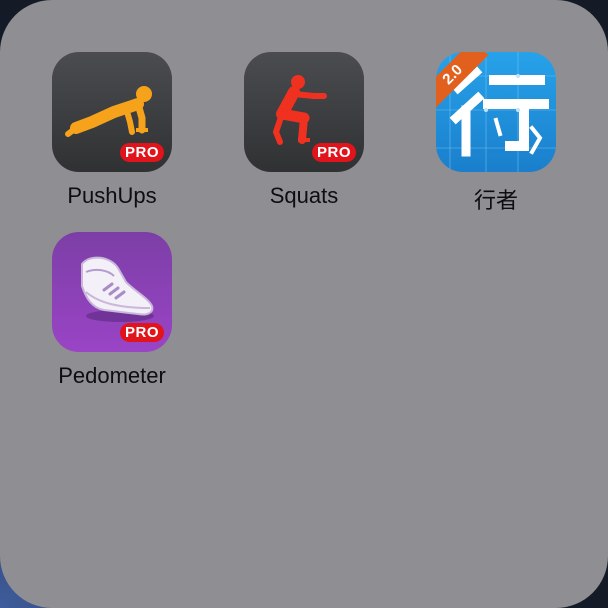 The width and height of the screenshot is (608, 608). I want to click on app-label: Squats, so click(304, 195).